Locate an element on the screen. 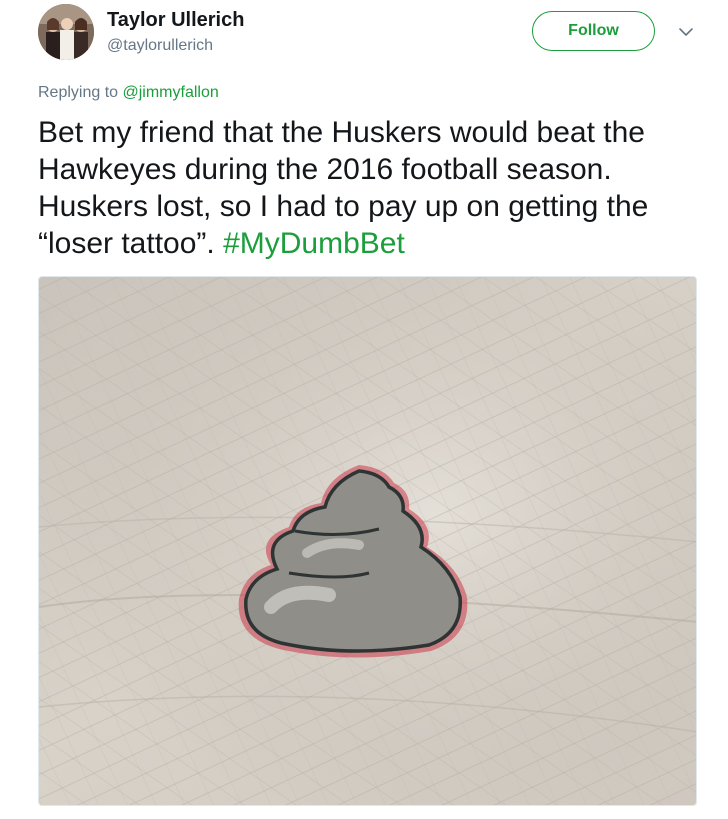 The height and width of the screenshot is (819, 728). avatar is located at coordinates (66, 32).